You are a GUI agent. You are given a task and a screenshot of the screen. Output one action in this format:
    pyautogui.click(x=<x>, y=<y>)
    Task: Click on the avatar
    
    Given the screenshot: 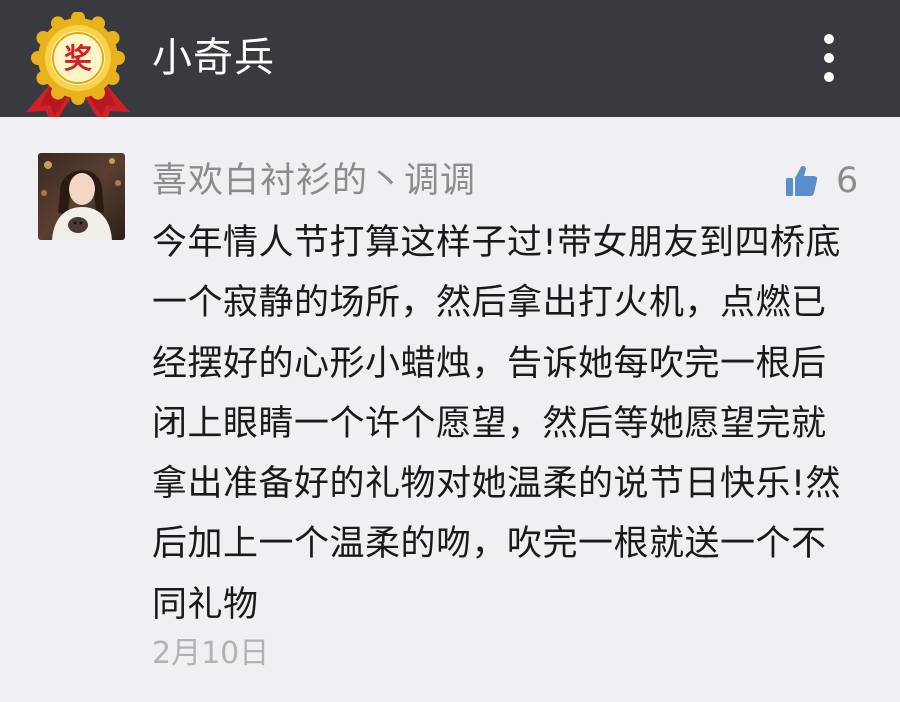 What is the action you would take?
    pyautogui.click(x=81, y=196)
    